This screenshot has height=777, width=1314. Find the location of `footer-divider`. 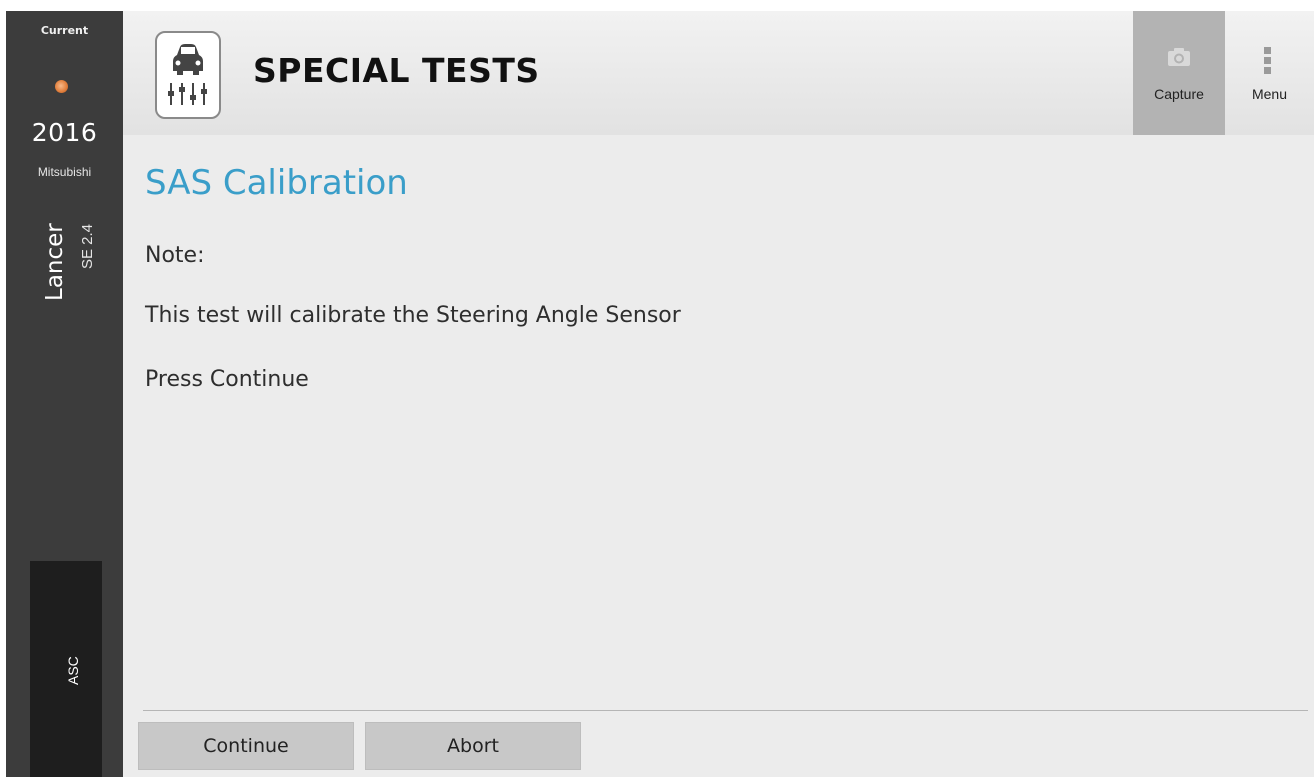

footer-divider is located at coordinates (725, 710).